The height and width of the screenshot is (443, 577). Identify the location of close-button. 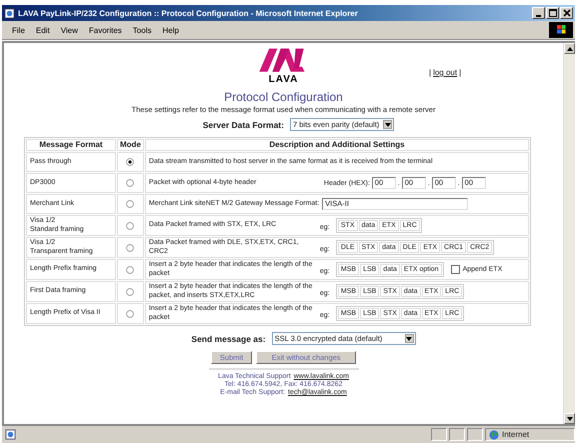
(566, 13).